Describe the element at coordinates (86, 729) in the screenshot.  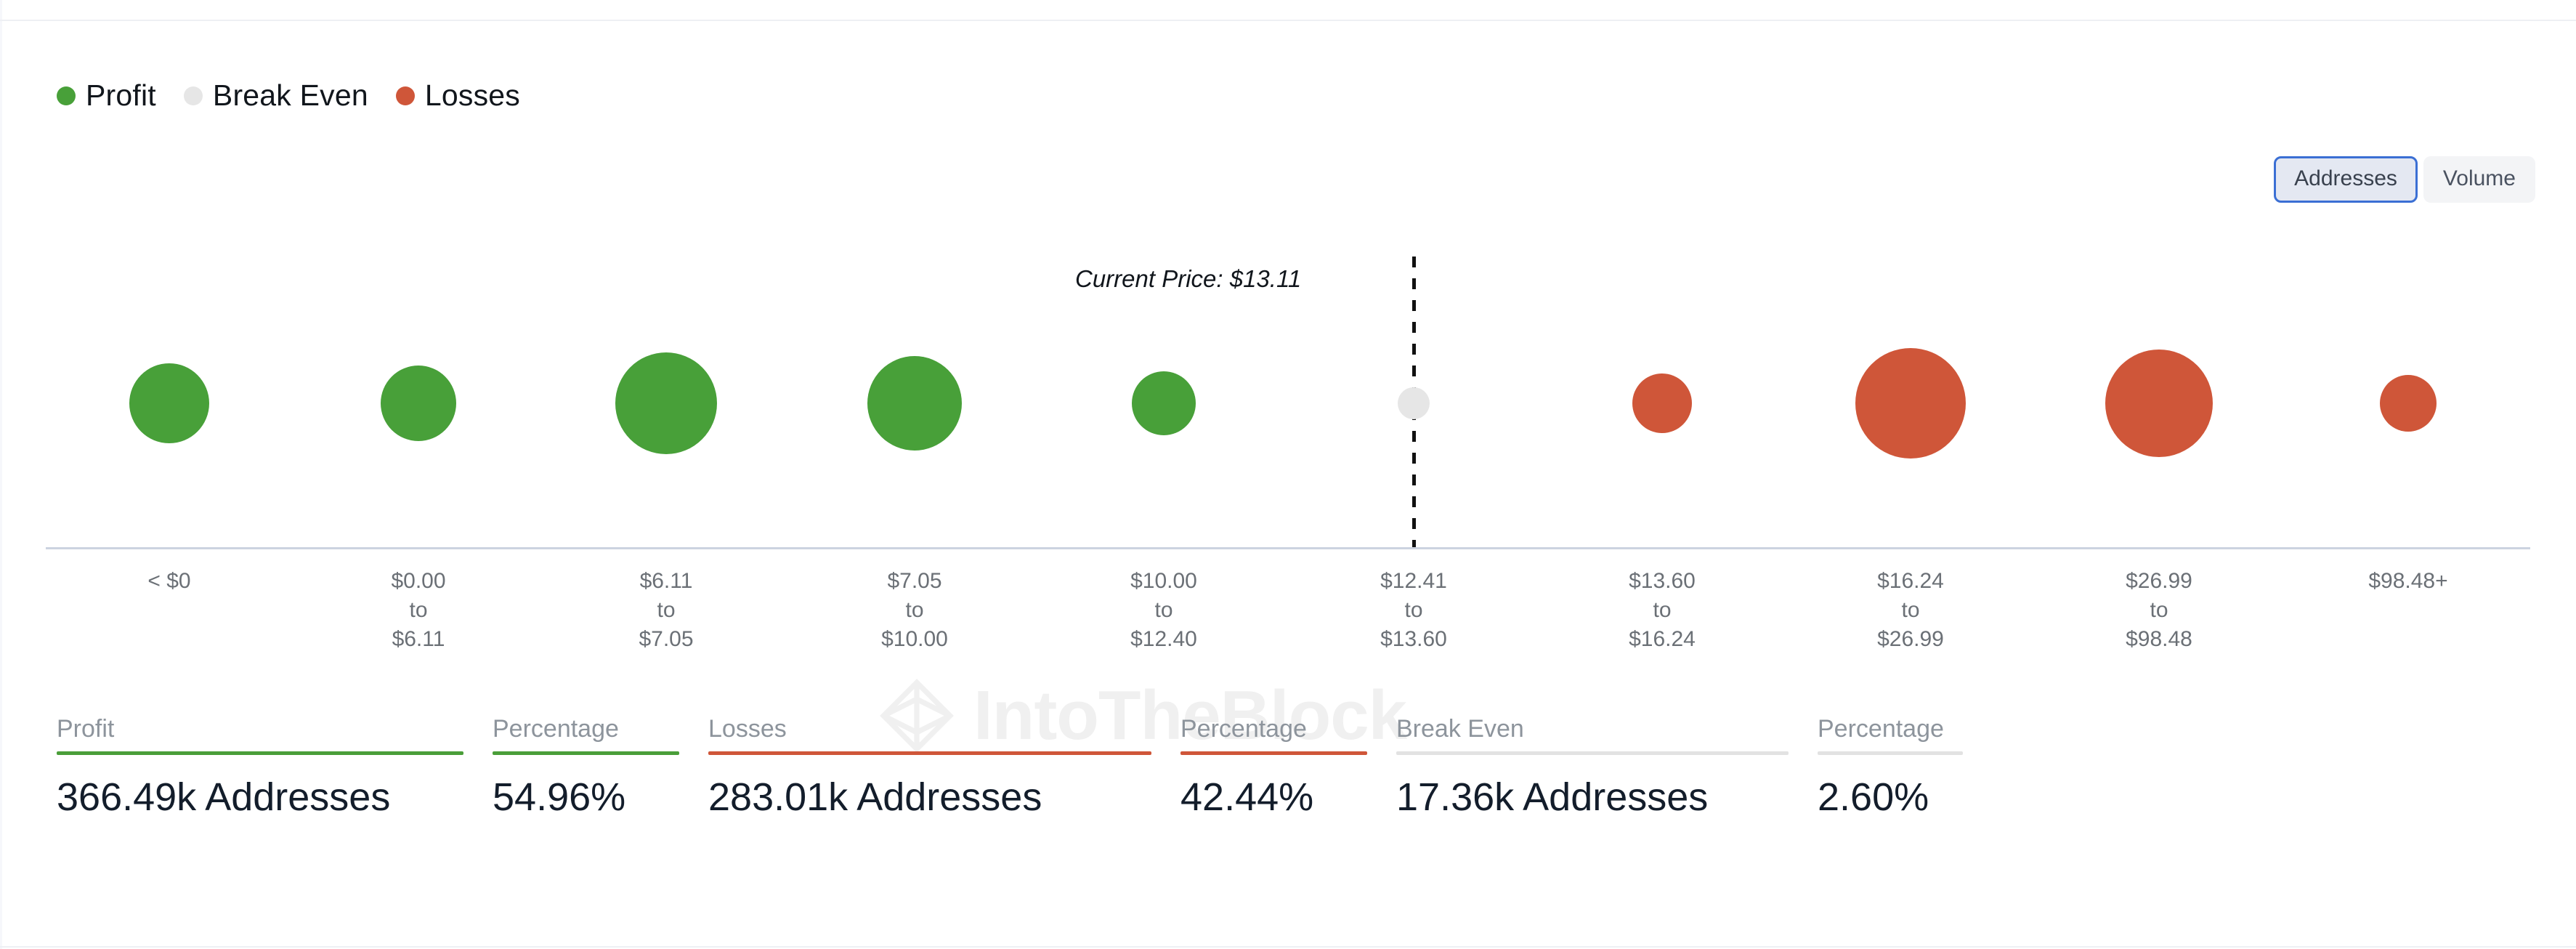
I see `stat-label: Profit` at that location.